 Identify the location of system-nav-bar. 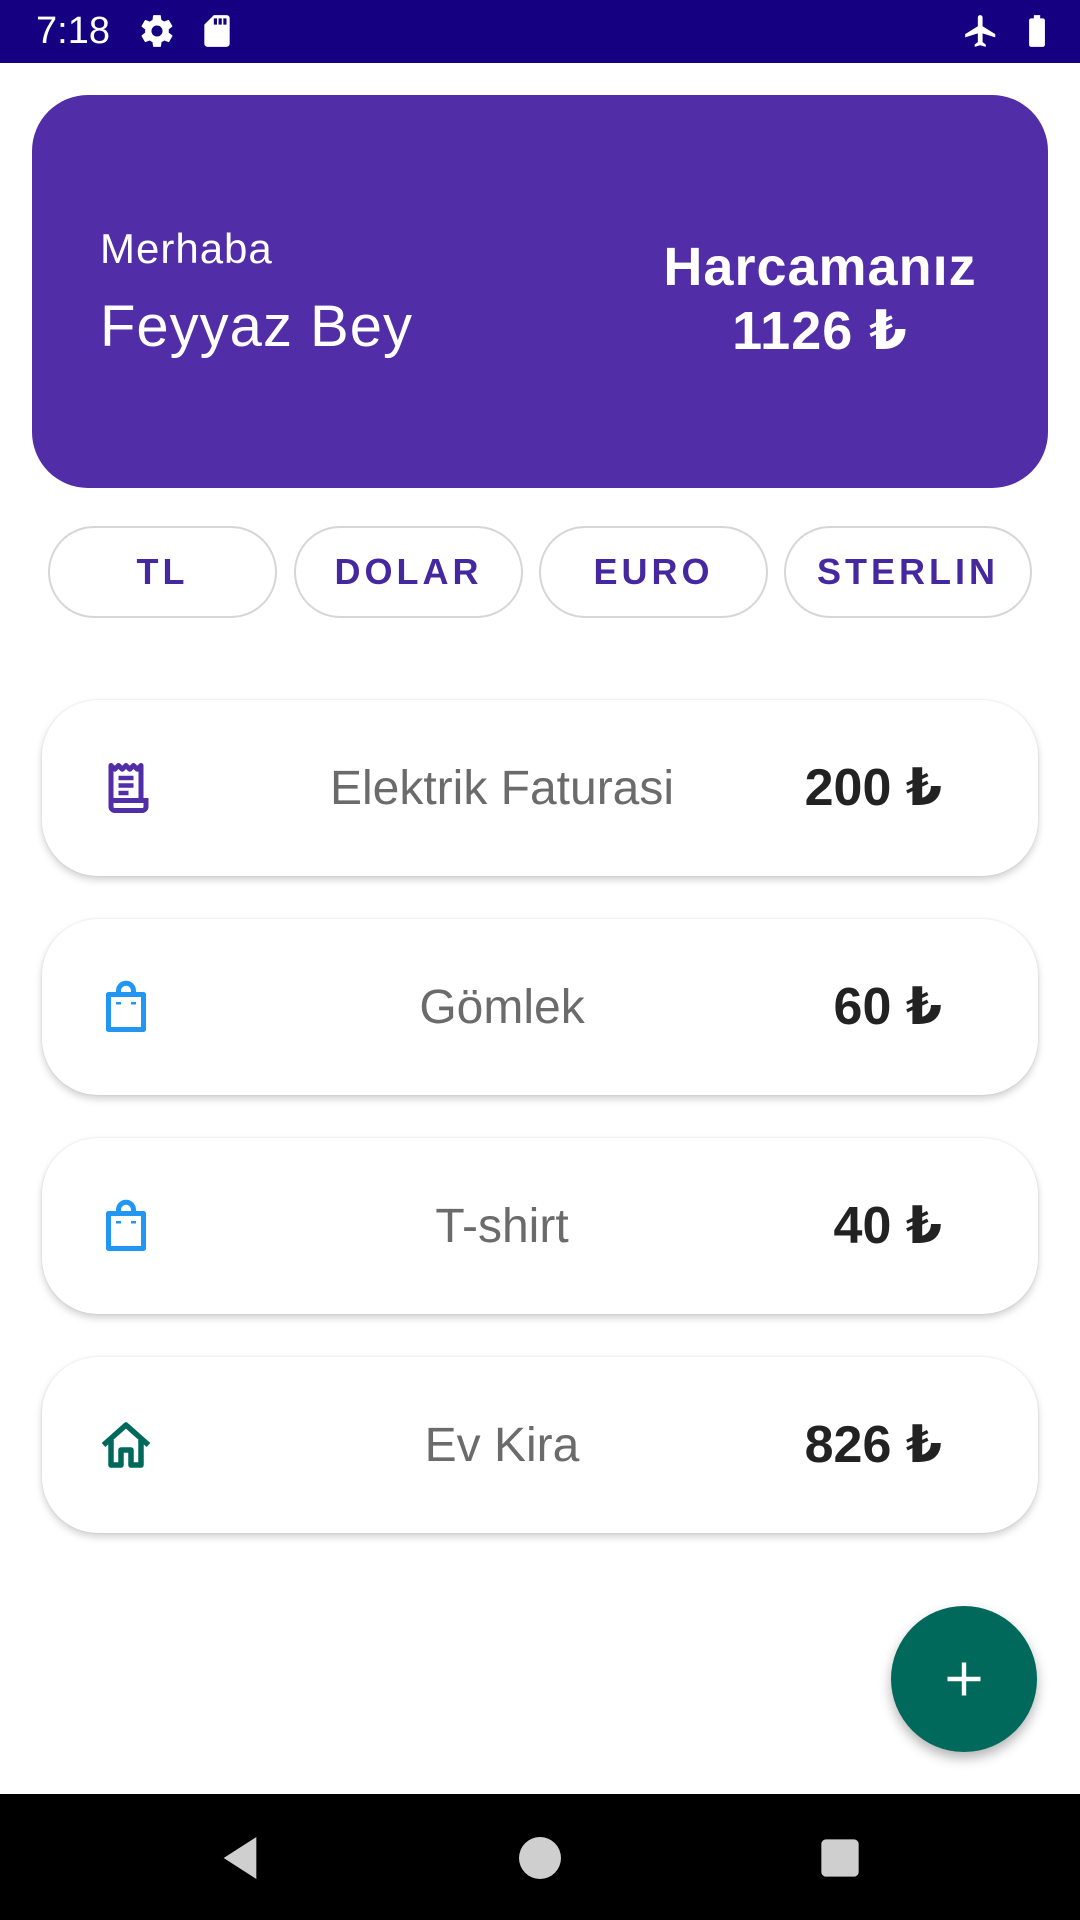
(540, 1857).